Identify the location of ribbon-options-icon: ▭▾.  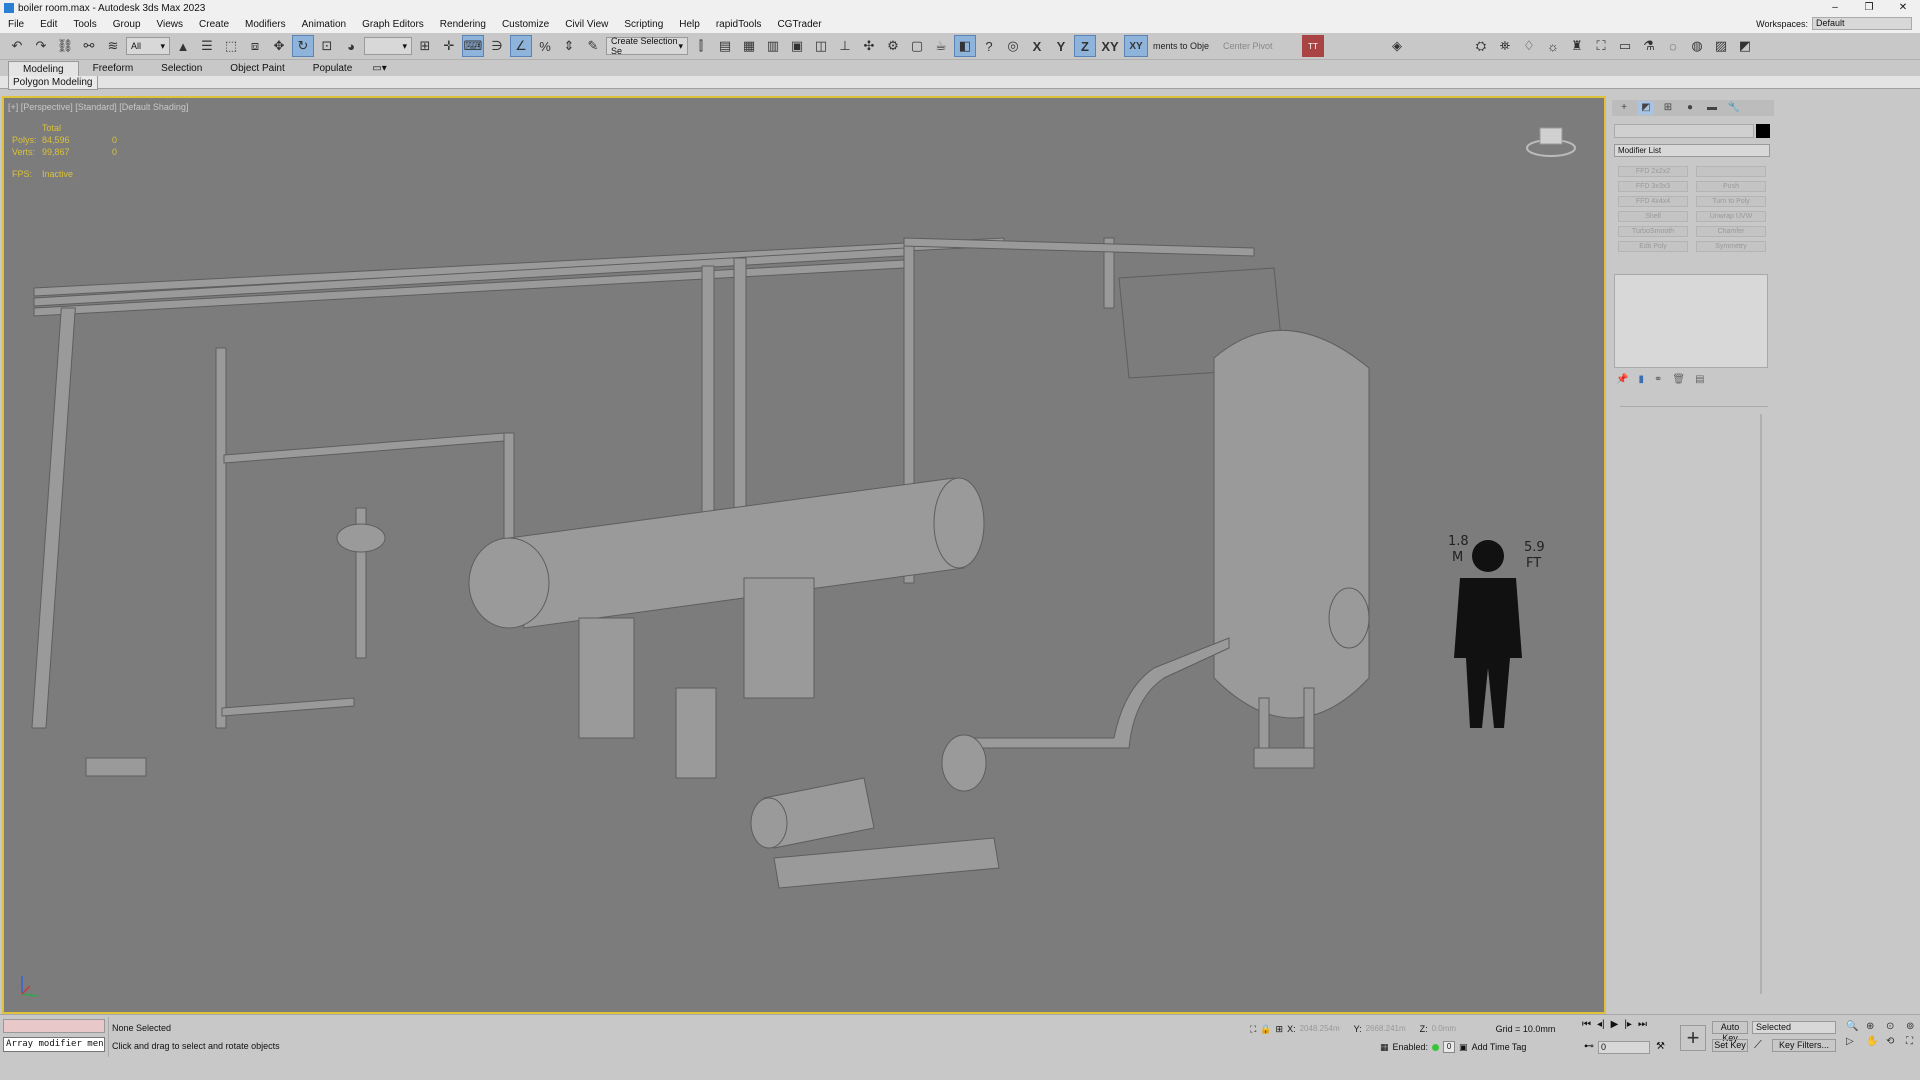
(379, 68).